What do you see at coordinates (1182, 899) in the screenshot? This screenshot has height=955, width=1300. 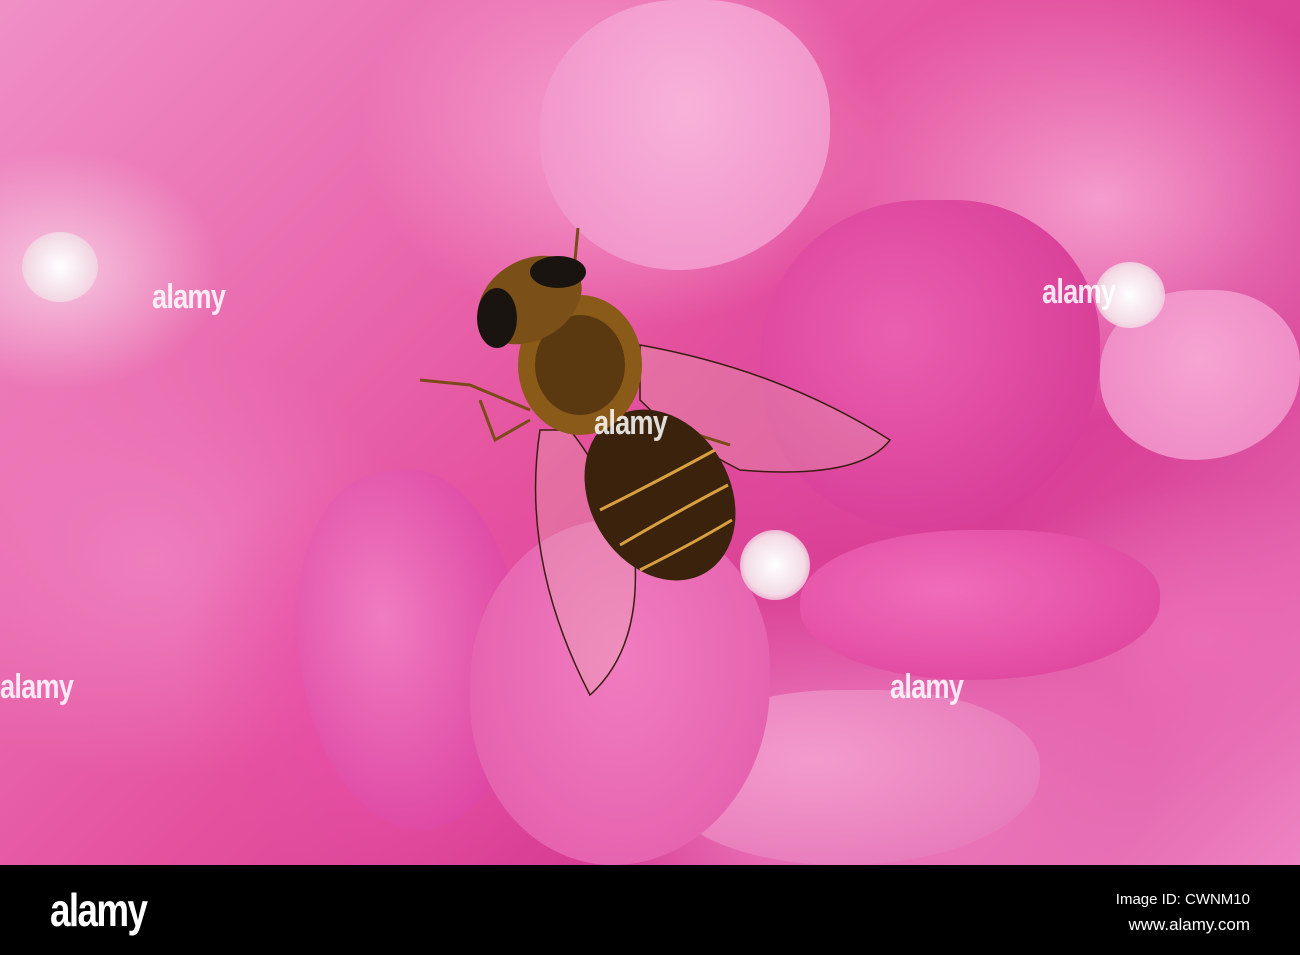 I see `image-id: Image ID: CWNM10` at bounding box center [1182, 899].